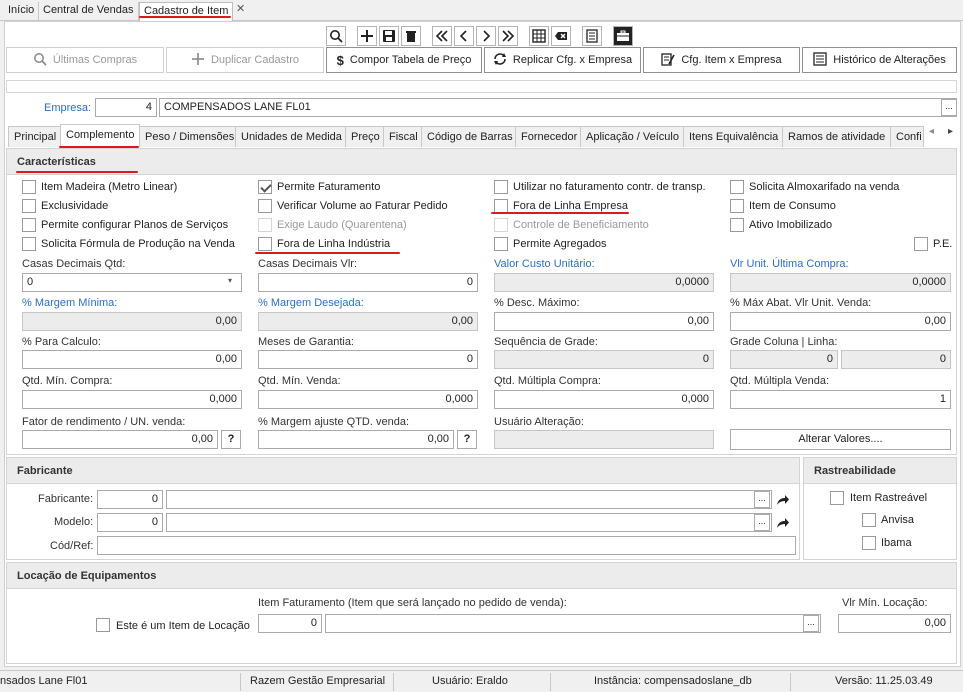 This screenshot has width=963, height=692. What do you see at coordinates (869, 543) in the screenshot?
I see `ibama-checkbox` at bounding box center [869, 543].